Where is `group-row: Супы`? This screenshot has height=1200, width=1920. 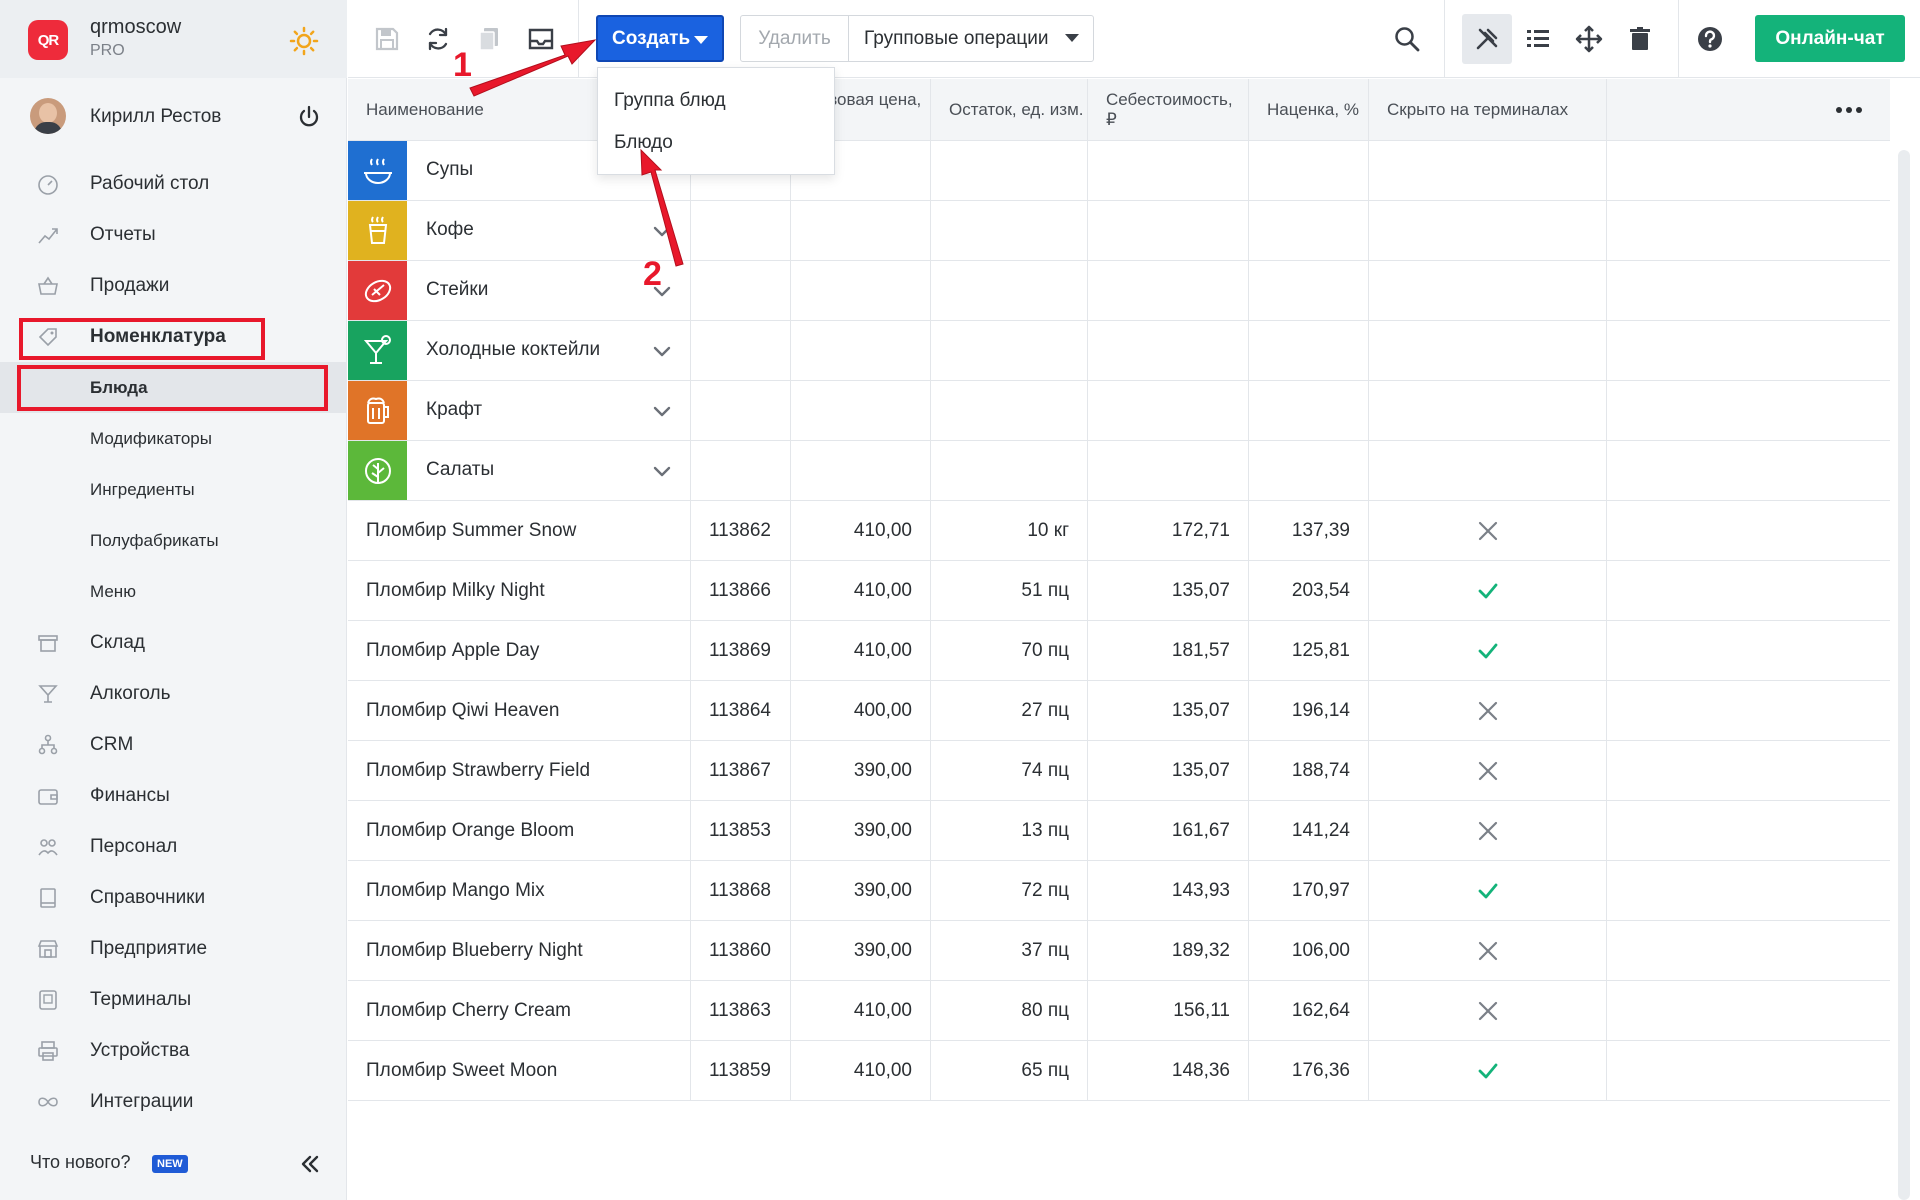 group-row: Супы is located at coordinates (1119, 171).